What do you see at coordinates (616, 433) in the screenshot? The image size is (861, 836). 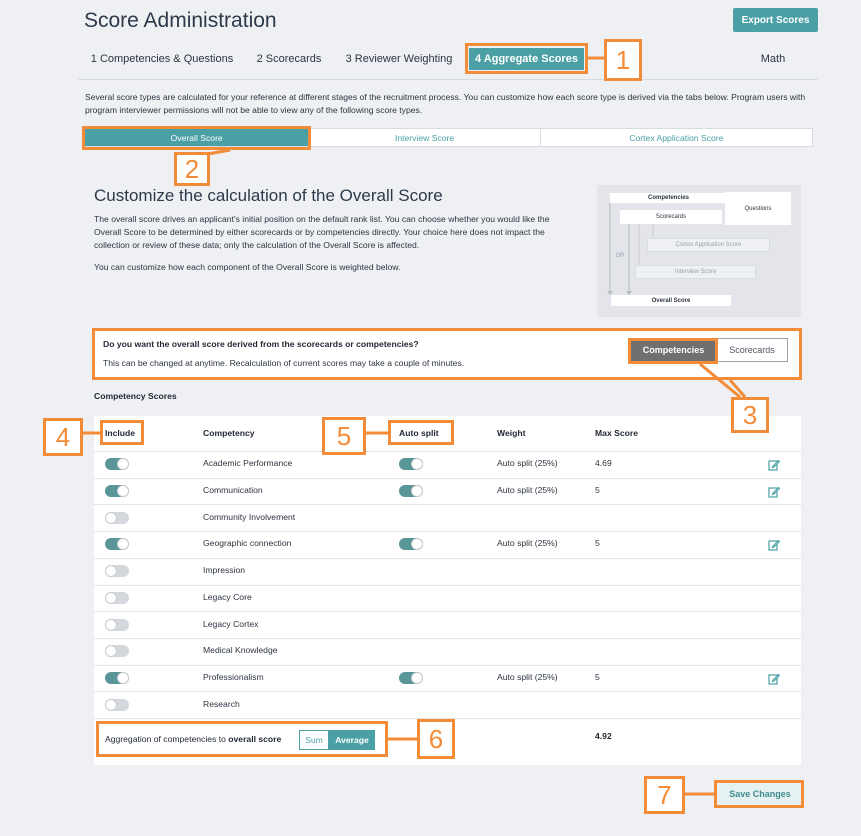 I see `header-max-score: Max Score` at bounding box center [616, 433].